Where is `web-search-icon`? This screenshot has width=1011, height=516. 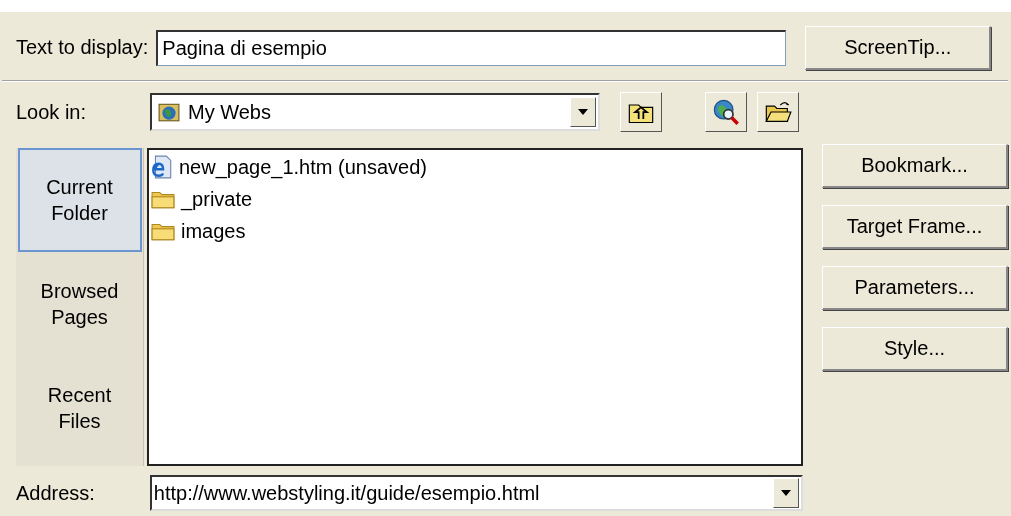
web-search-icon is located at coordinates (726, 112).